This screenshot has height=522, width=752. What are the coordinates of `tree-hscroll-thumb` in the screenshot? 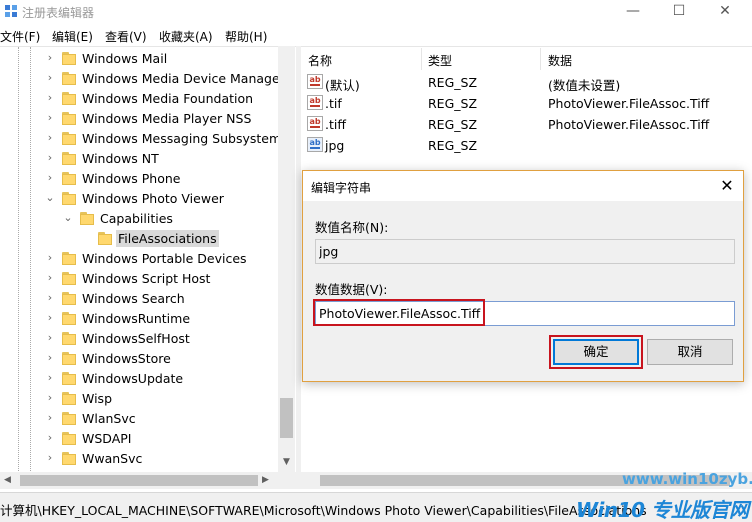 It's located at (139, 480).